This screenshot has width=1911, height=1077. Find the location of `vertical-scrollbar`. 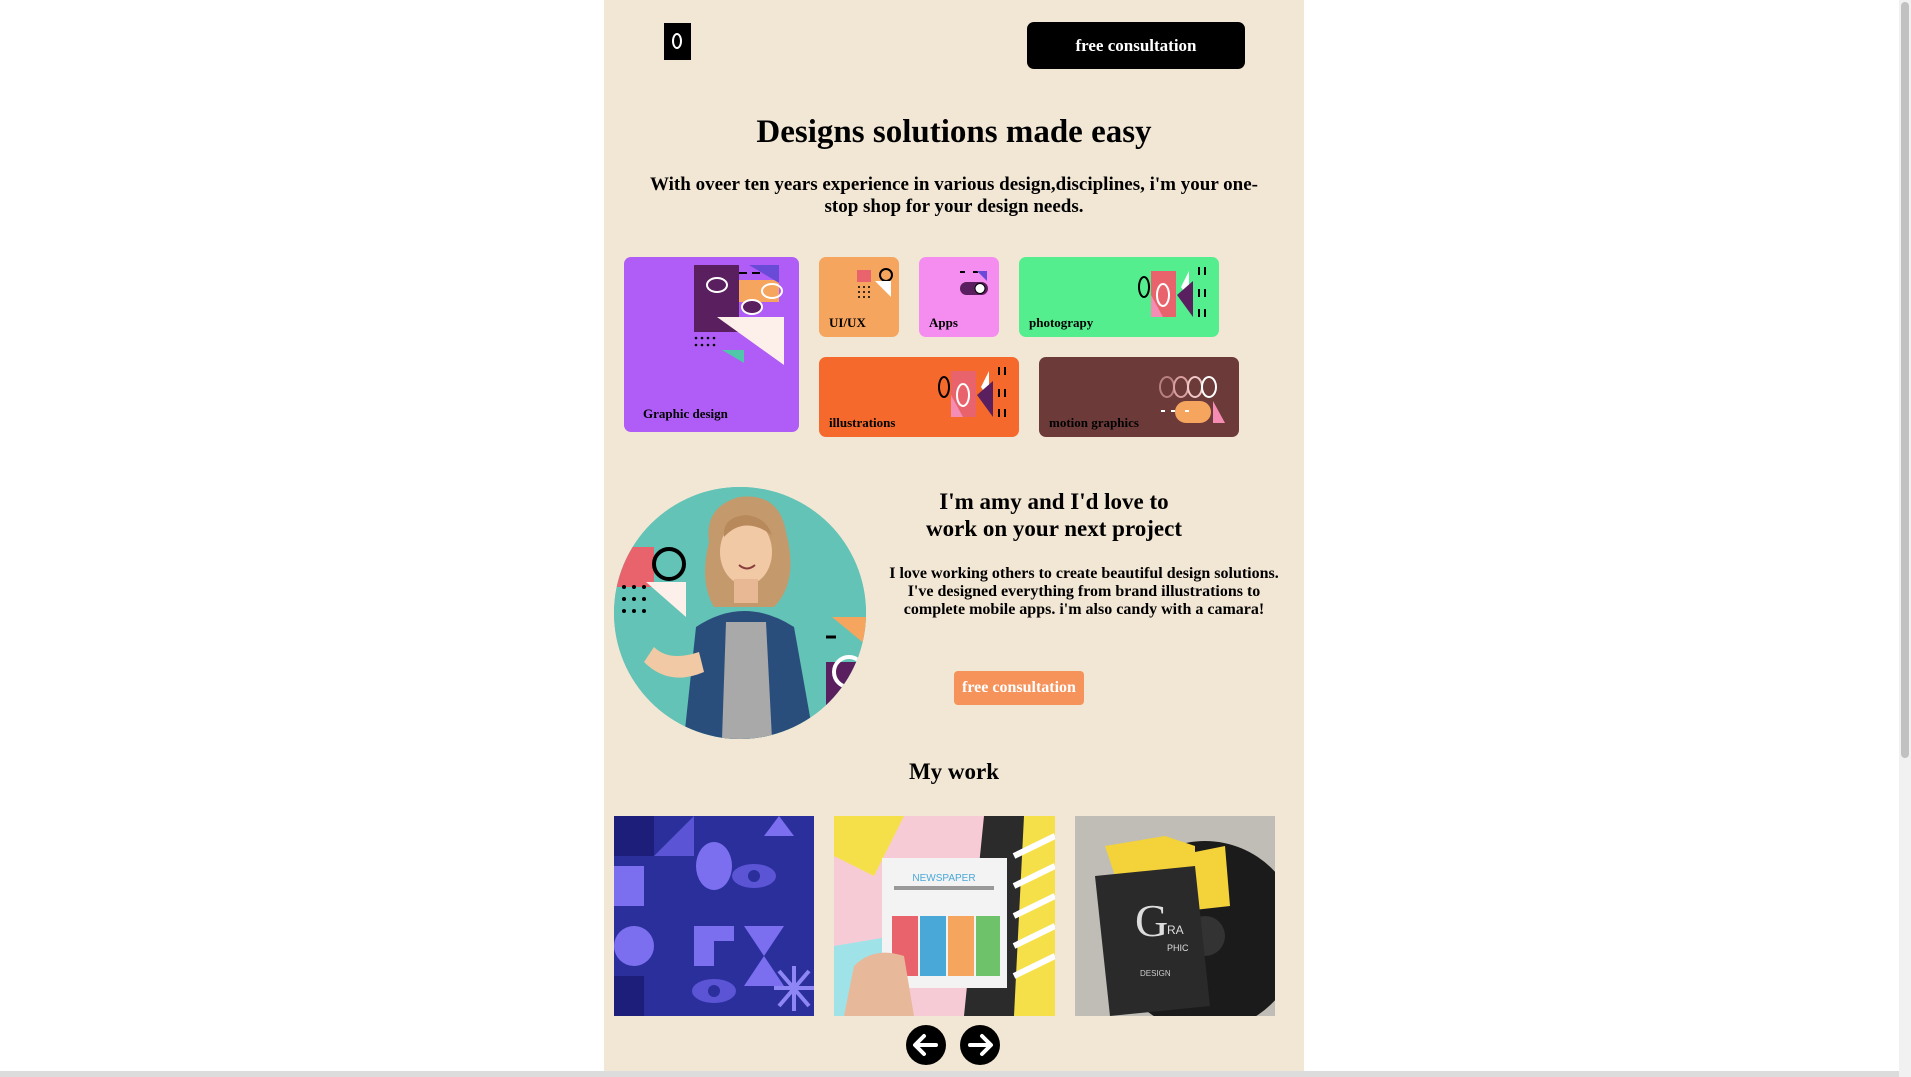

vertical-scrollbar is located at coordinates (1905, 538).